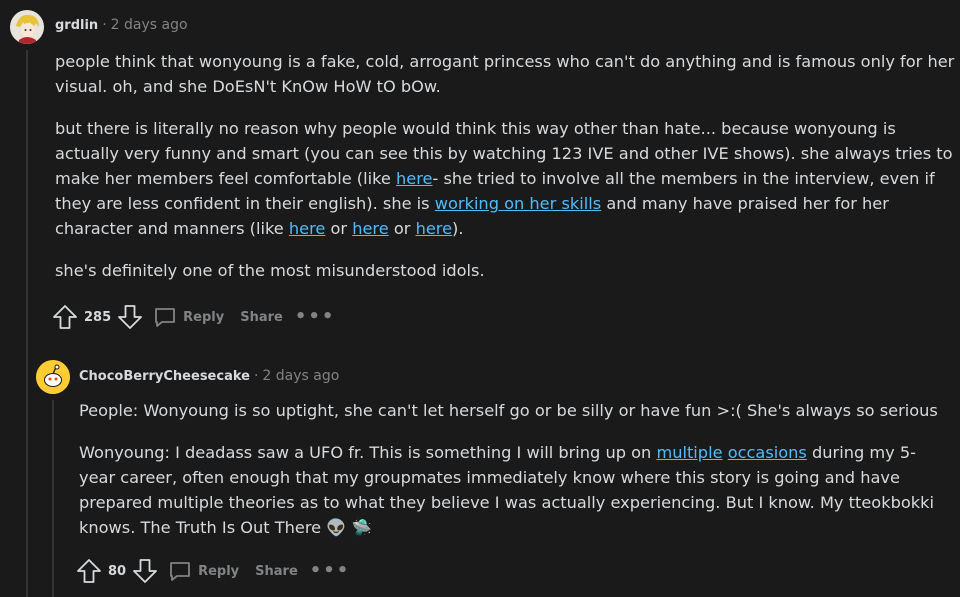 The width and height of the screenshot is (960, 597). What do you see at coordinates (164, 376) in the screenshot?
I see `username: ChocoBerryCheesecake` at bounding box center [164, 376].